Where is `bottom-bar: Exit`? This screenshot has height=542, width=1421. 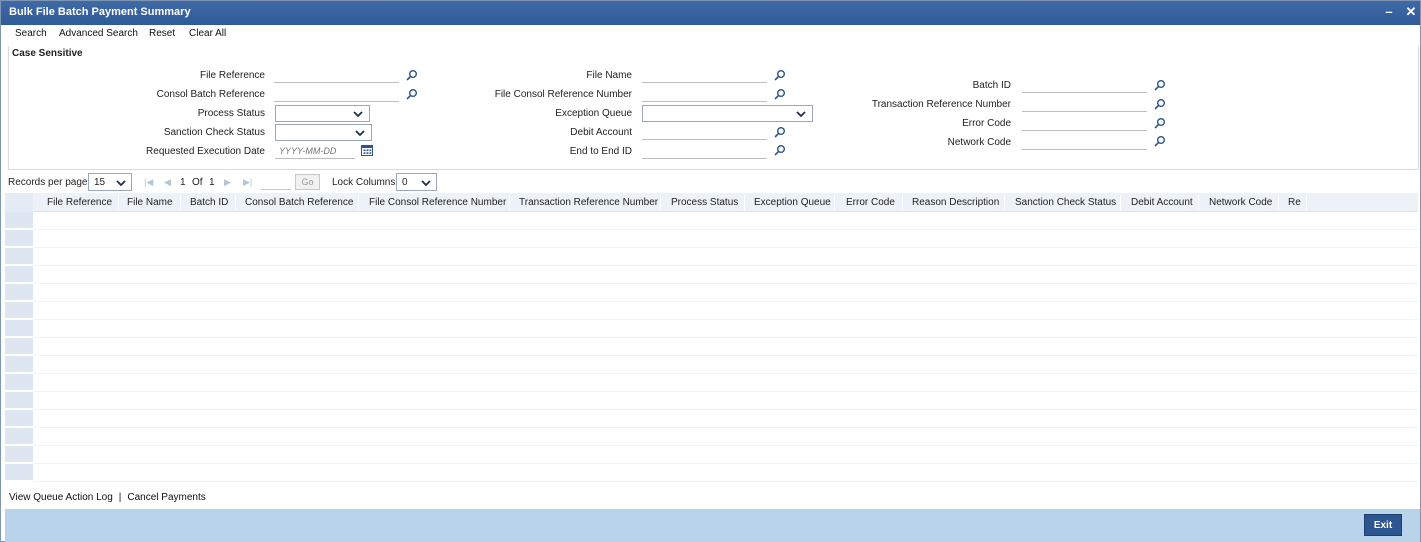
bottom-bar: Exit is located at coordinates (712, 525).